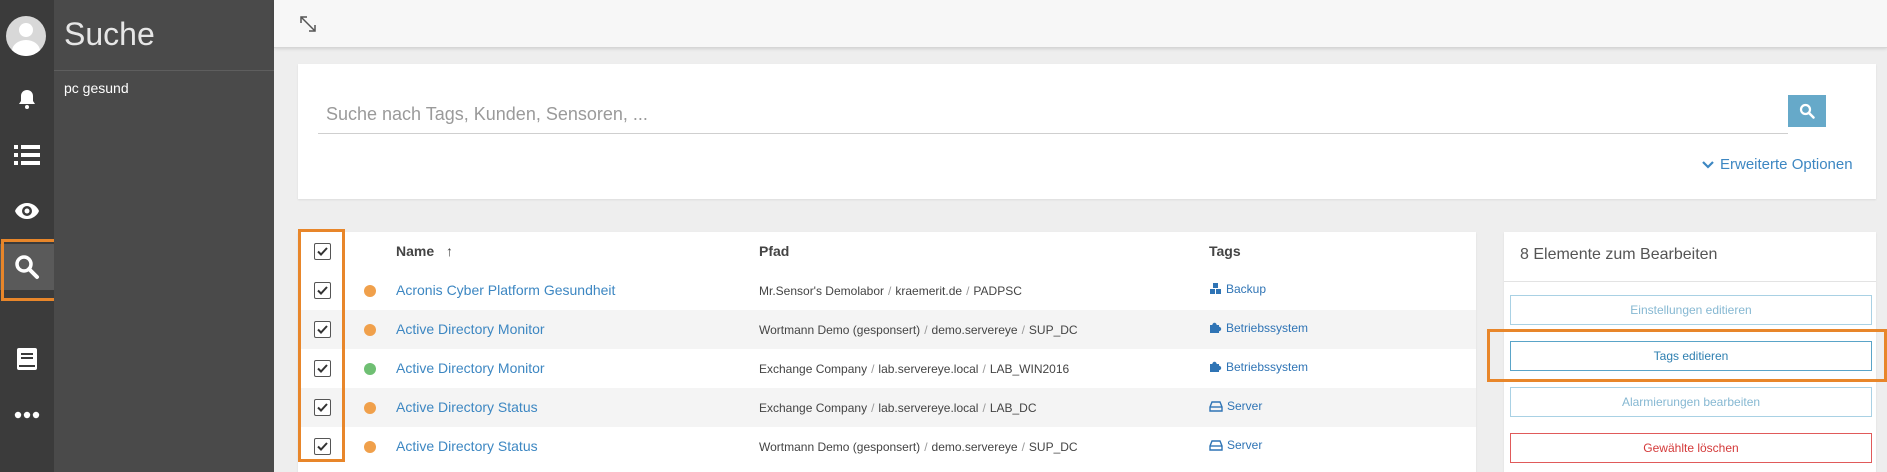 The height and width of the screenshot is (472, 1887). I want to click on tags-column-header: Tags, so click(1225, 251).